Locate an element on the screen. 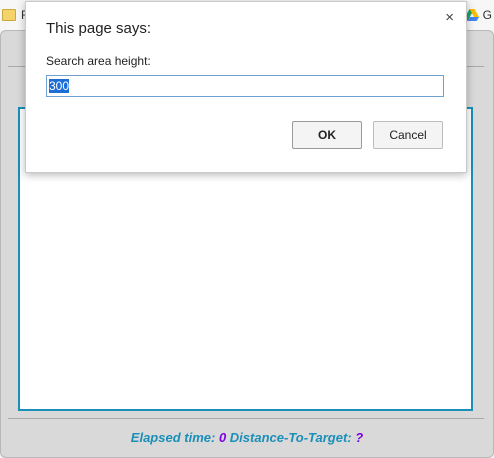  bookmark-drive: G is located at coordinates (478, 15).